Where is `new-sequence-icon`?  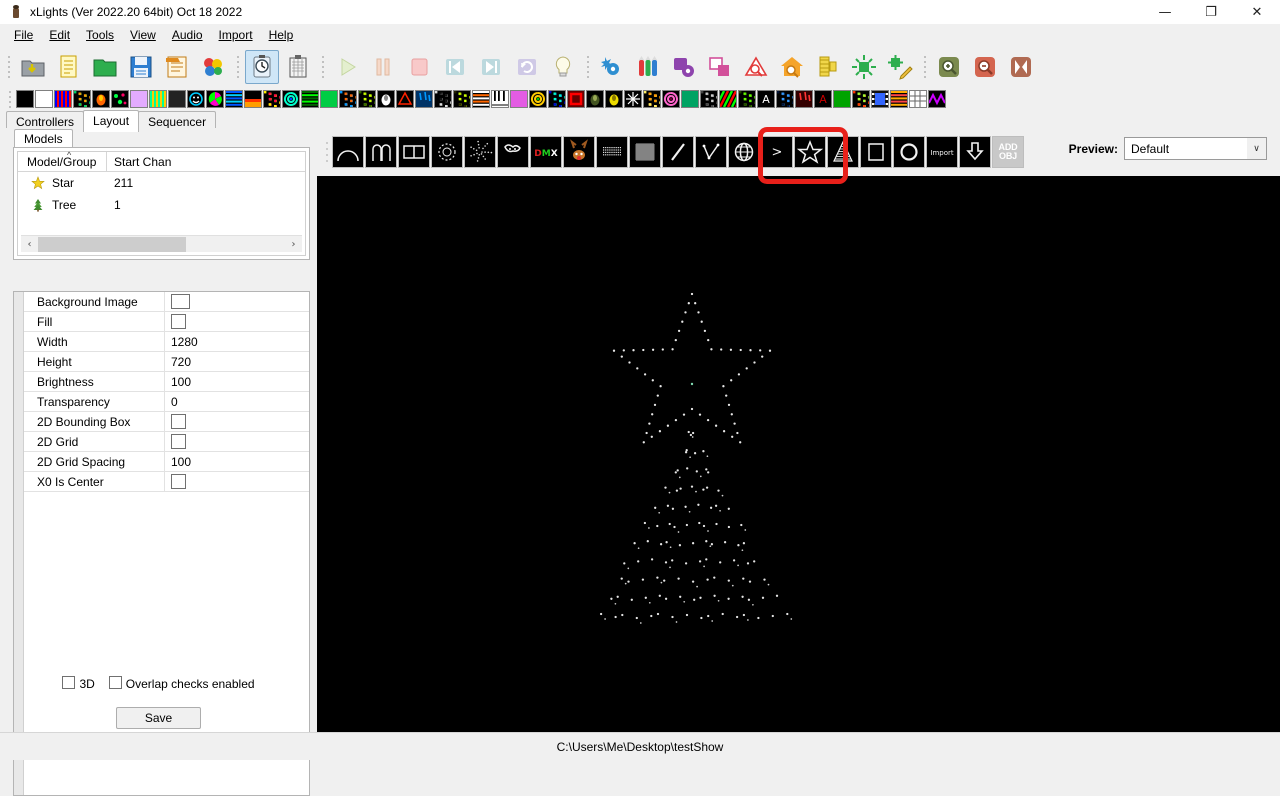 new-sequence-icon is located at coordinates (69, 67).